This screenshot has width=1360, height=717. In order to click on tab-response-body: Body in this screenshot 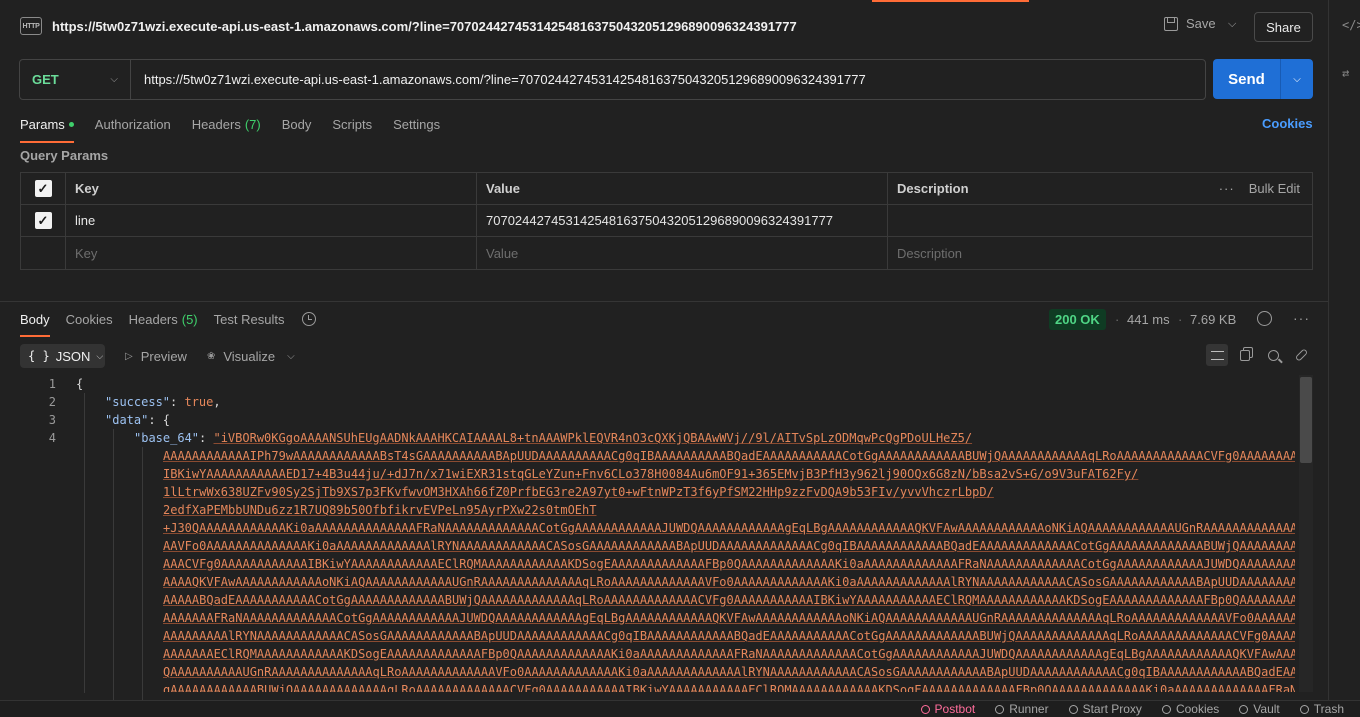, I will do `click(35, 322)`.